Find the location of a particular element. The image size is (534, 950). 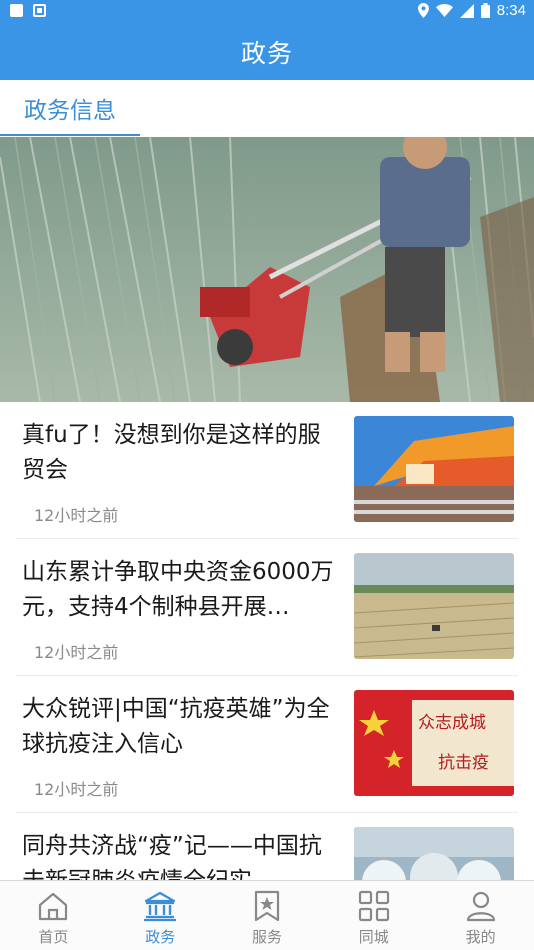

app-header: 政务 is located at coordinates (267, 52).